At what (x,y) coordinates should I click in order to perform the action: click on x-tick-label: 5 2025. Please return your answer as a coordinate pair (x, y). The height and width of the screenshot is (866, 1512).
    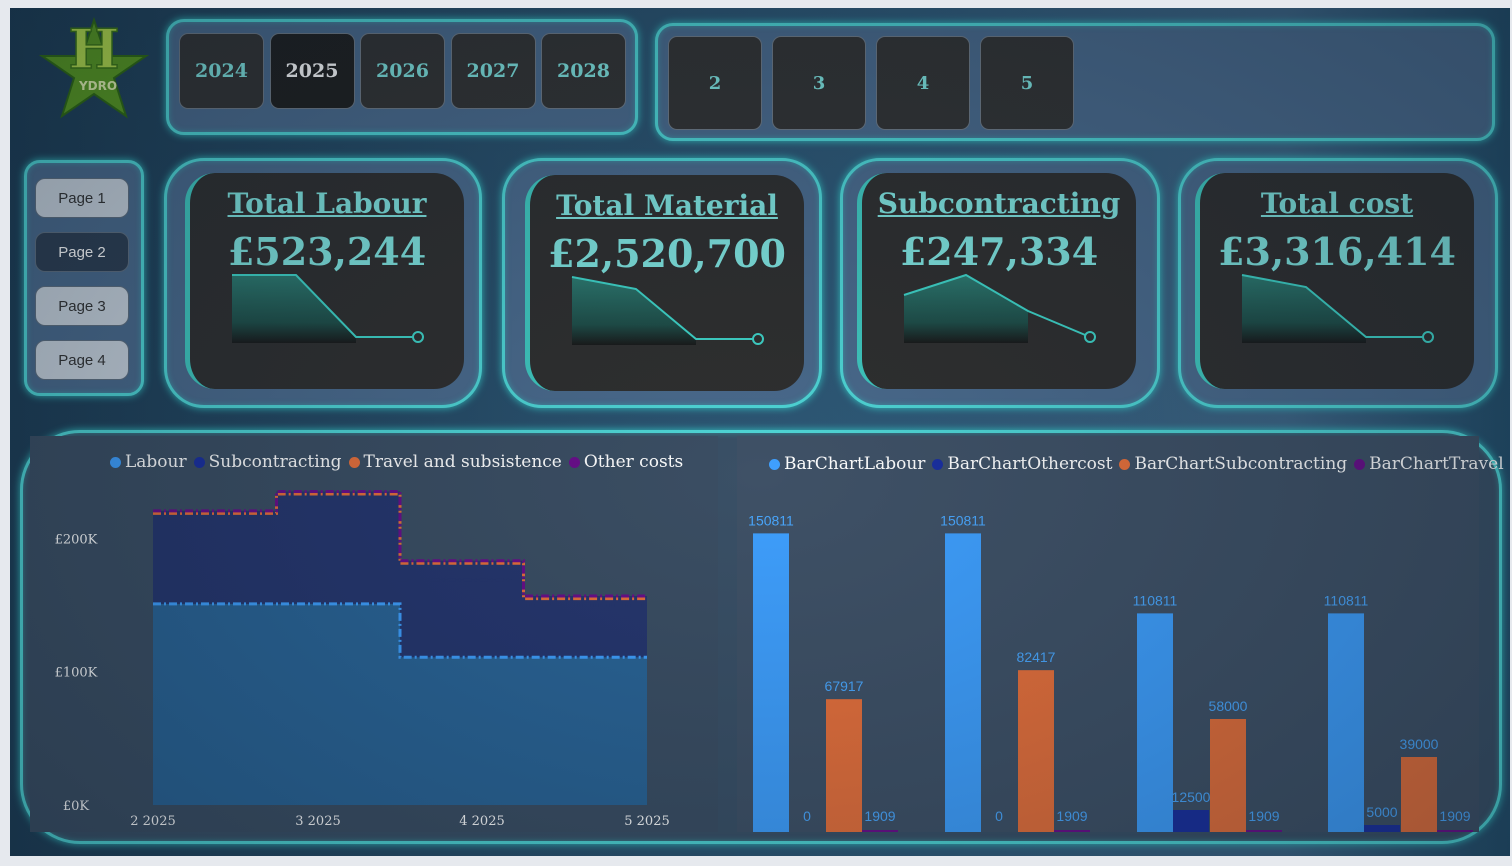
    Looking at the image, I should click on (647, 821).